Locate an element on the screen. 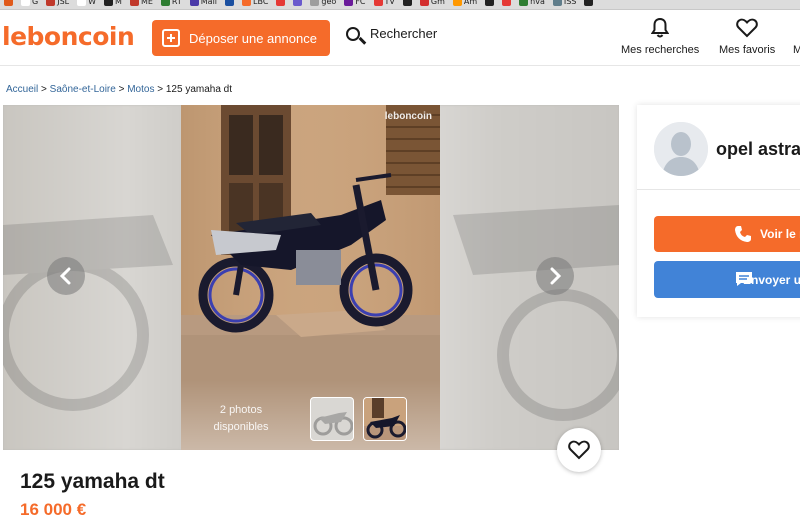 The image size is (800, 520). bookmark-item: Am is located at coordinates (465, 3).